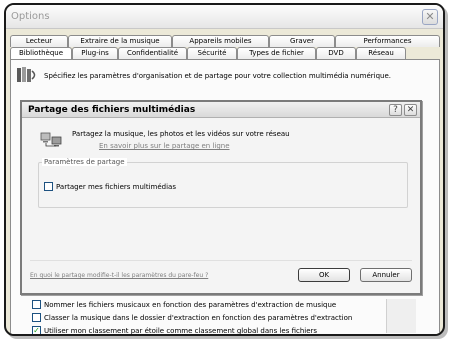 This screenshot has height=340, width=453. What do you see at coordinates (152, 53) in the screenshot?
I see `tab-confidentialite: Confidentialité` at bounding box center [152, 53].